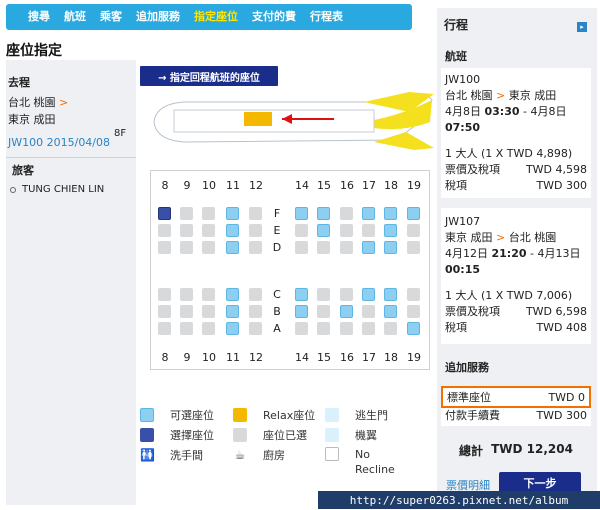  I want to click on seat-12E, so click(255, 230).